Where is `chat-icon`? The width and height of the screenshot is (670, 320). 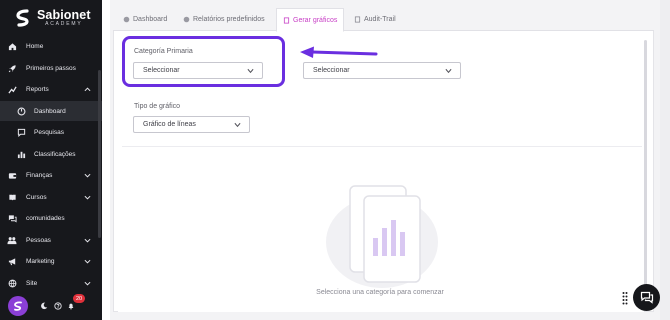 chat-icon is located at coordinates (21, 132).